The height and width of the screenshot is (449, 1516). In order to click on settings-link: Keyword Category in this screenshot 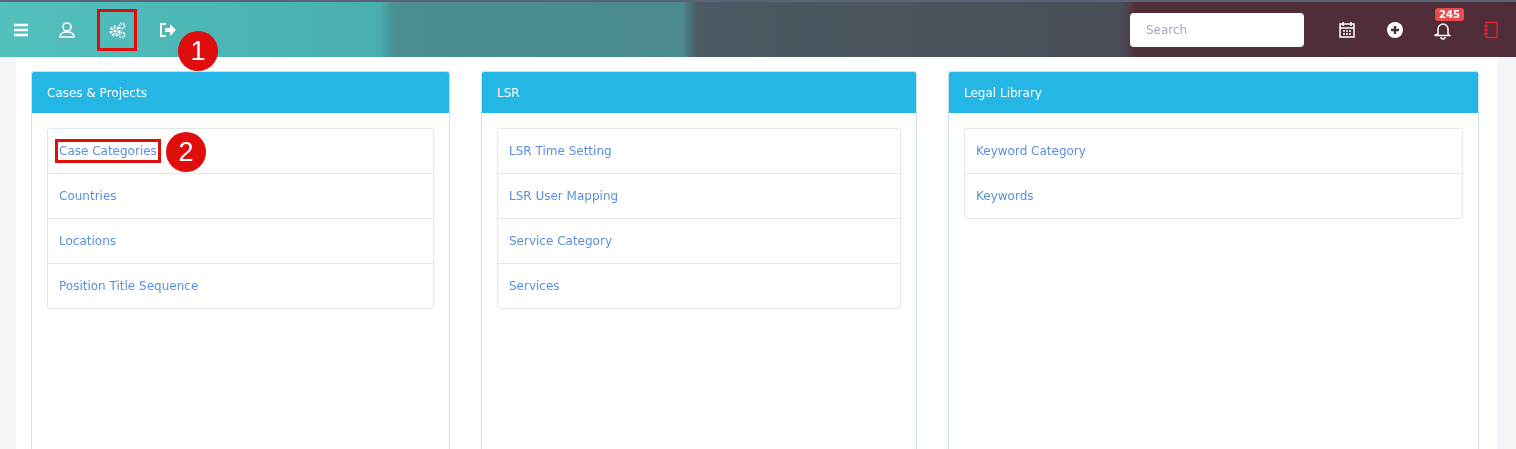, I will do `click(1031, 151)`.